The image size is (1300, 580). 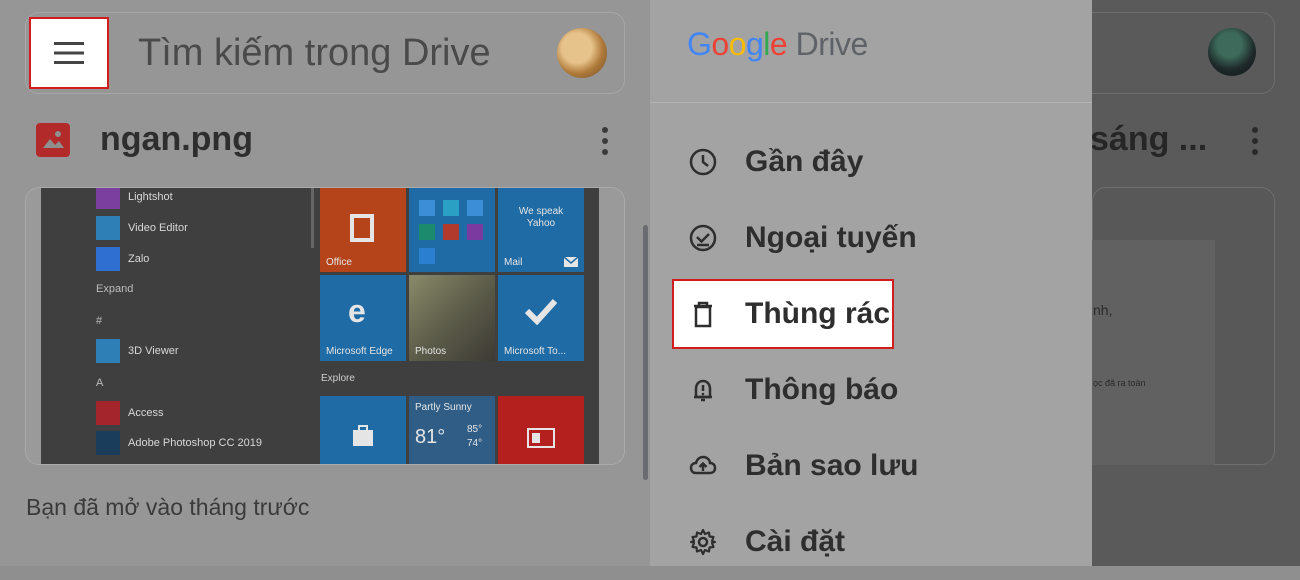 I want to click on scrollbar, so click(x=645, y=352).